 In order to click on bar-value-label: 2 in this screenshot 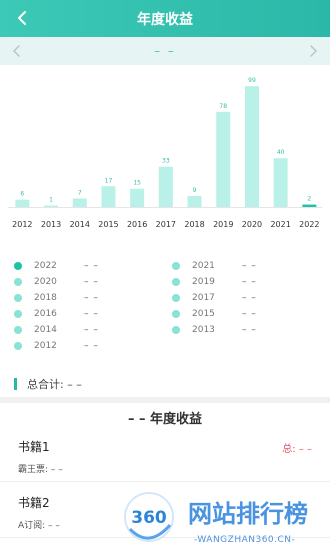, I will do `click(309, 199)`.